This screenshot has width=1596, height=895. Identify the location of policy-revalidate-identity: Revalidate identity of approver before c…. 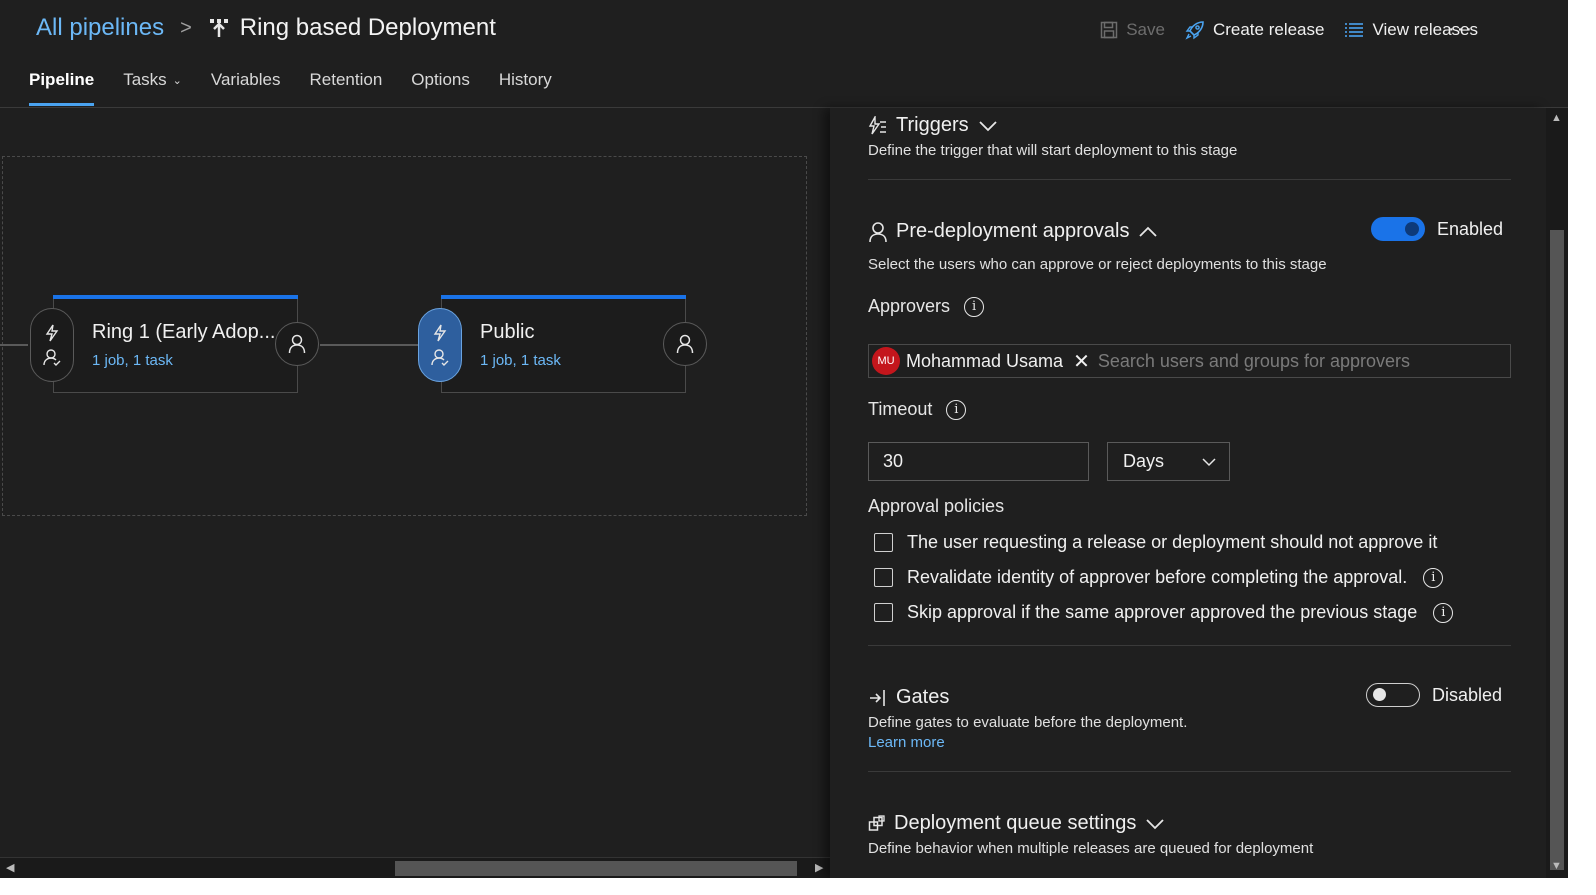
(1159, 577).